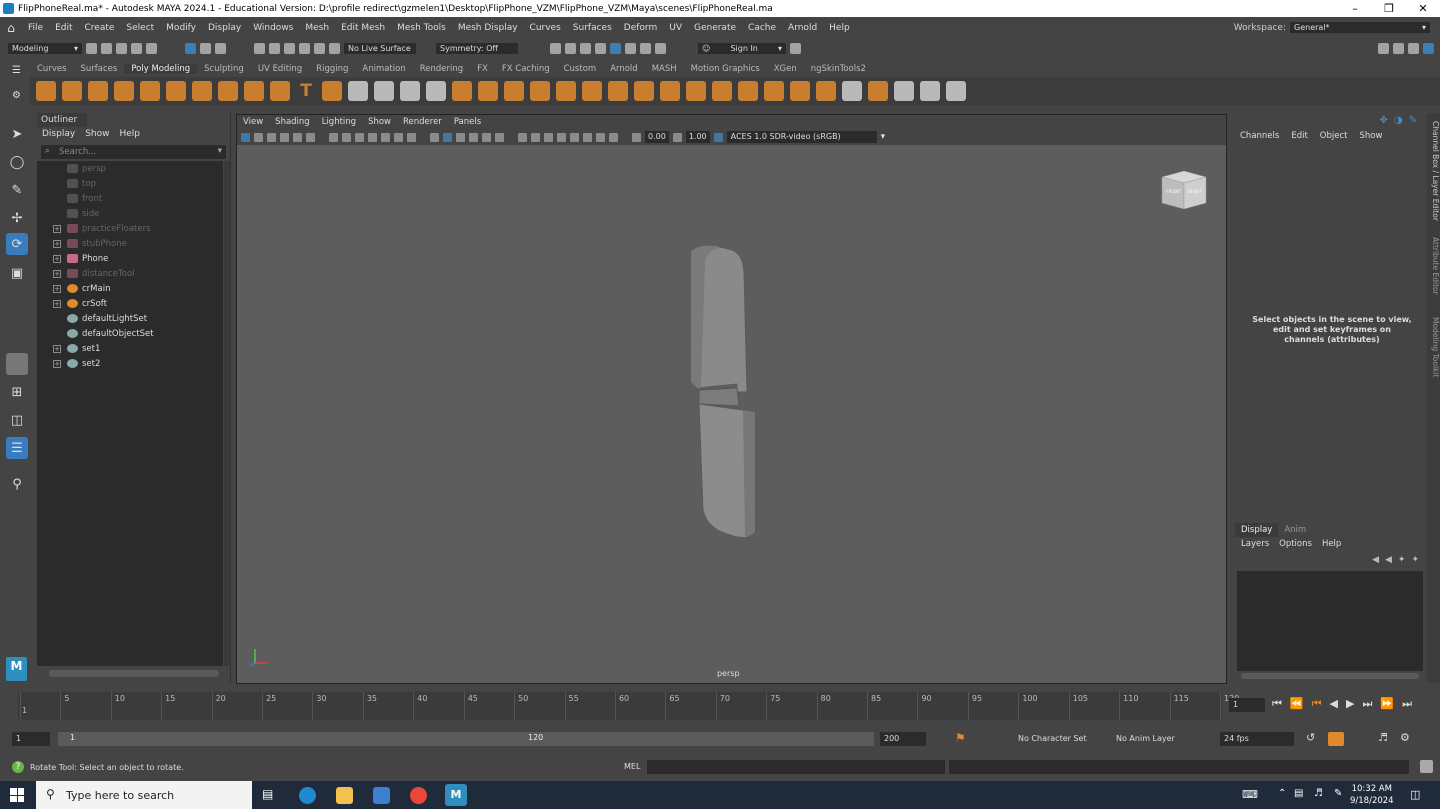 Image resolution: width=1440 pixels, height=809 pixels. What do you see at coordinates (422, 122) in the screenshot?
I see `viewport-menu-renderer: Renderer` at bounding box center [422, 122].